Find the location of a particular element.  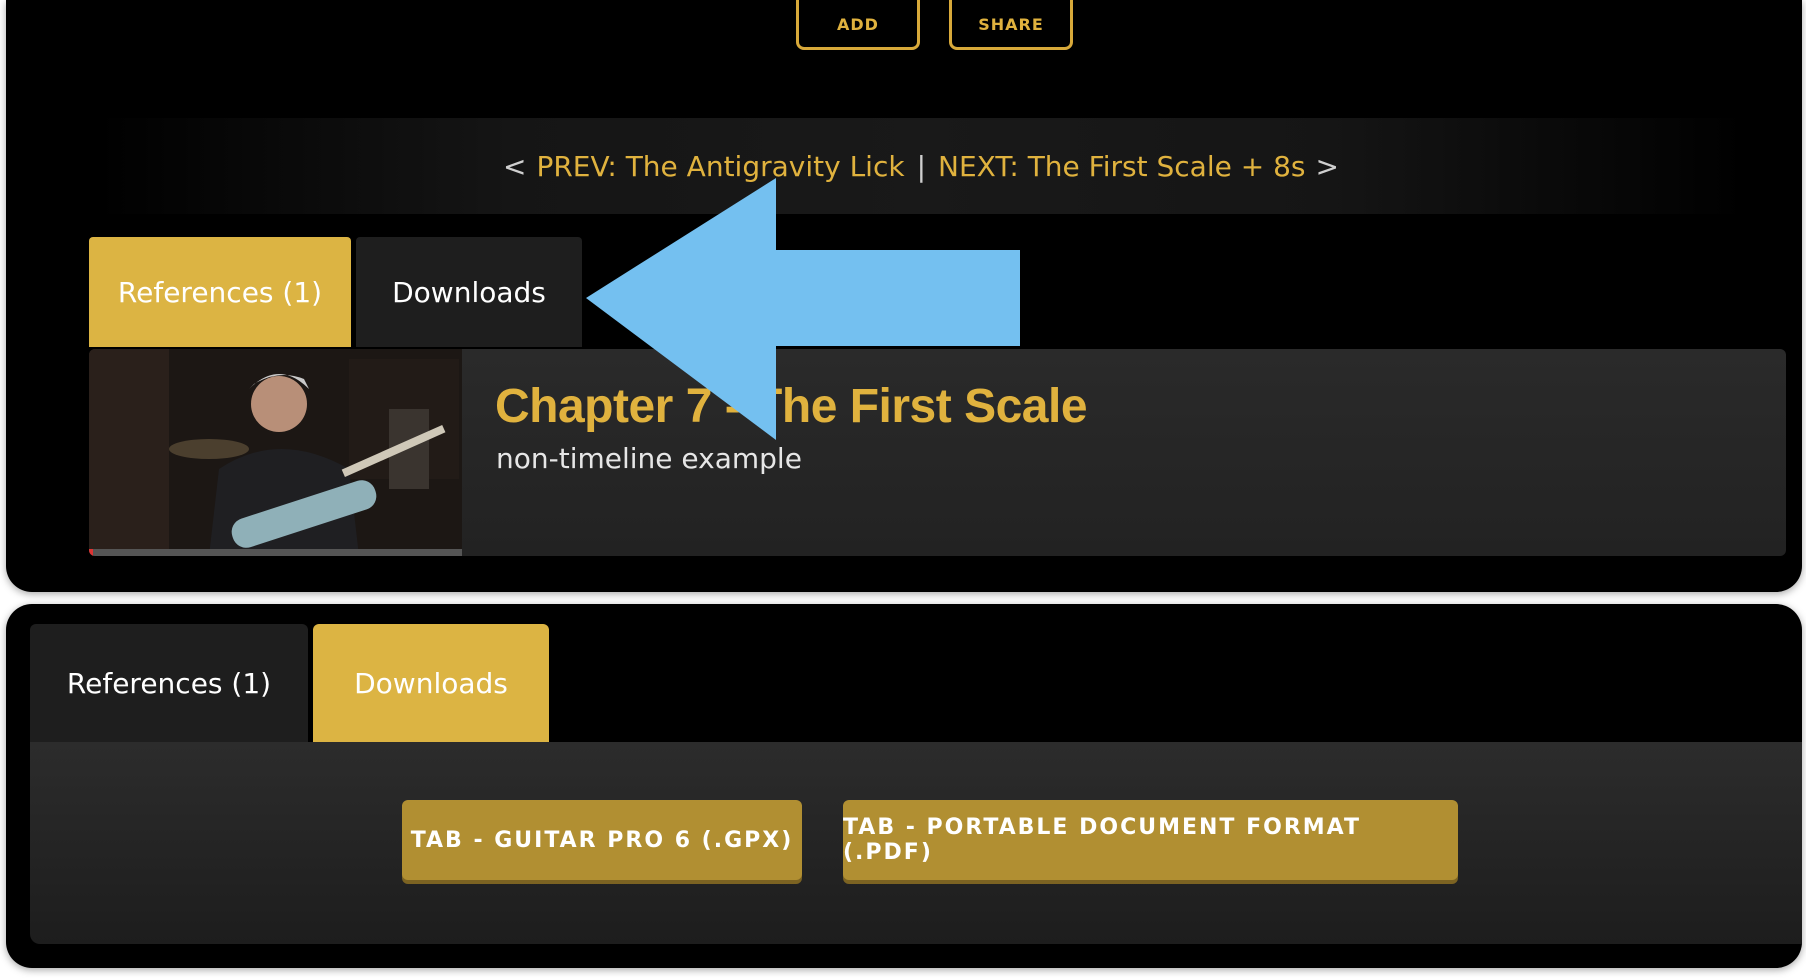

add-button-label: ADD is located at coordinates (858, 24).